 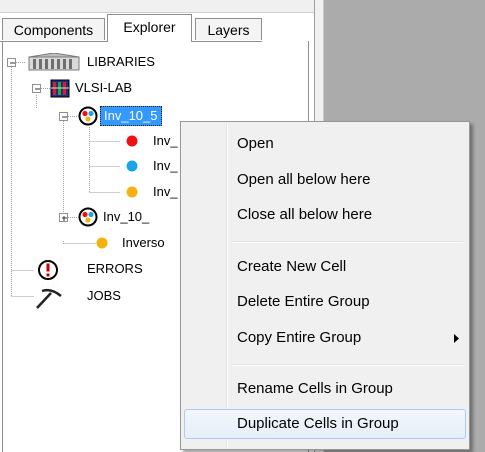 I want to click on orange-cell-dot, so click(x=132, y=192).